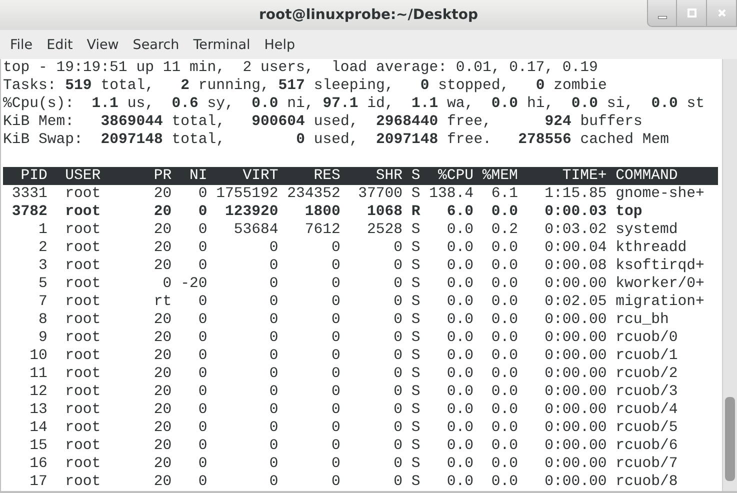 The image size is (737, 493). Describe the element at coordinates (322, 230) in the screenshot. I see `table-cell-text: 7612` at that location.